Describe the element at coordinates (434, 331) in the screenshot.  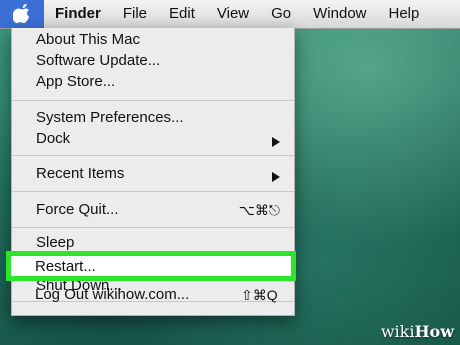
I see `watermark-how: How` at that location.